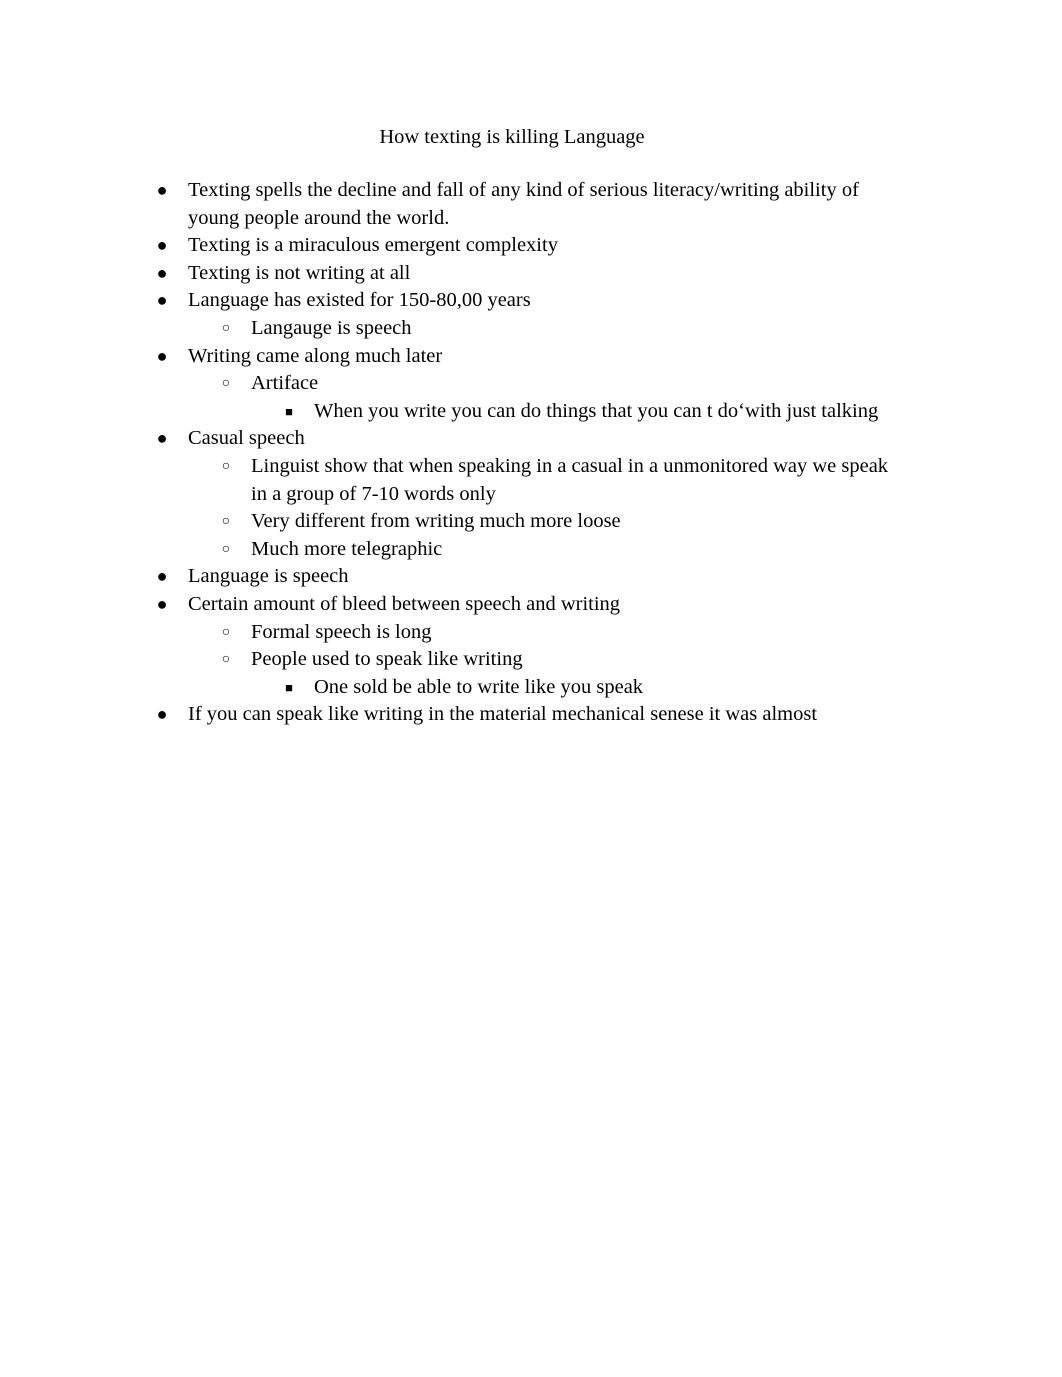 Image resolution: width=1062 pixels, height=1377 pixels. I want to click on sub-list-item: ○ Formal speech is long, so click(531, 633).